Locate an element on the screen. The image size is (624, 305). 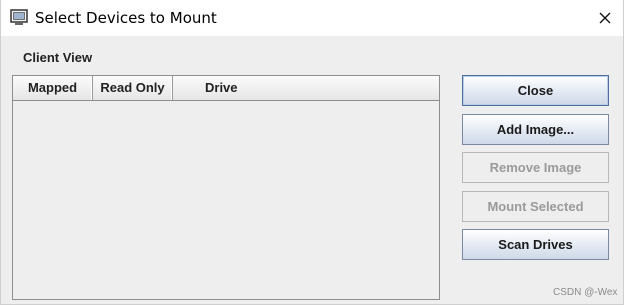
monitor-icon is located at coordinates (19, 17).